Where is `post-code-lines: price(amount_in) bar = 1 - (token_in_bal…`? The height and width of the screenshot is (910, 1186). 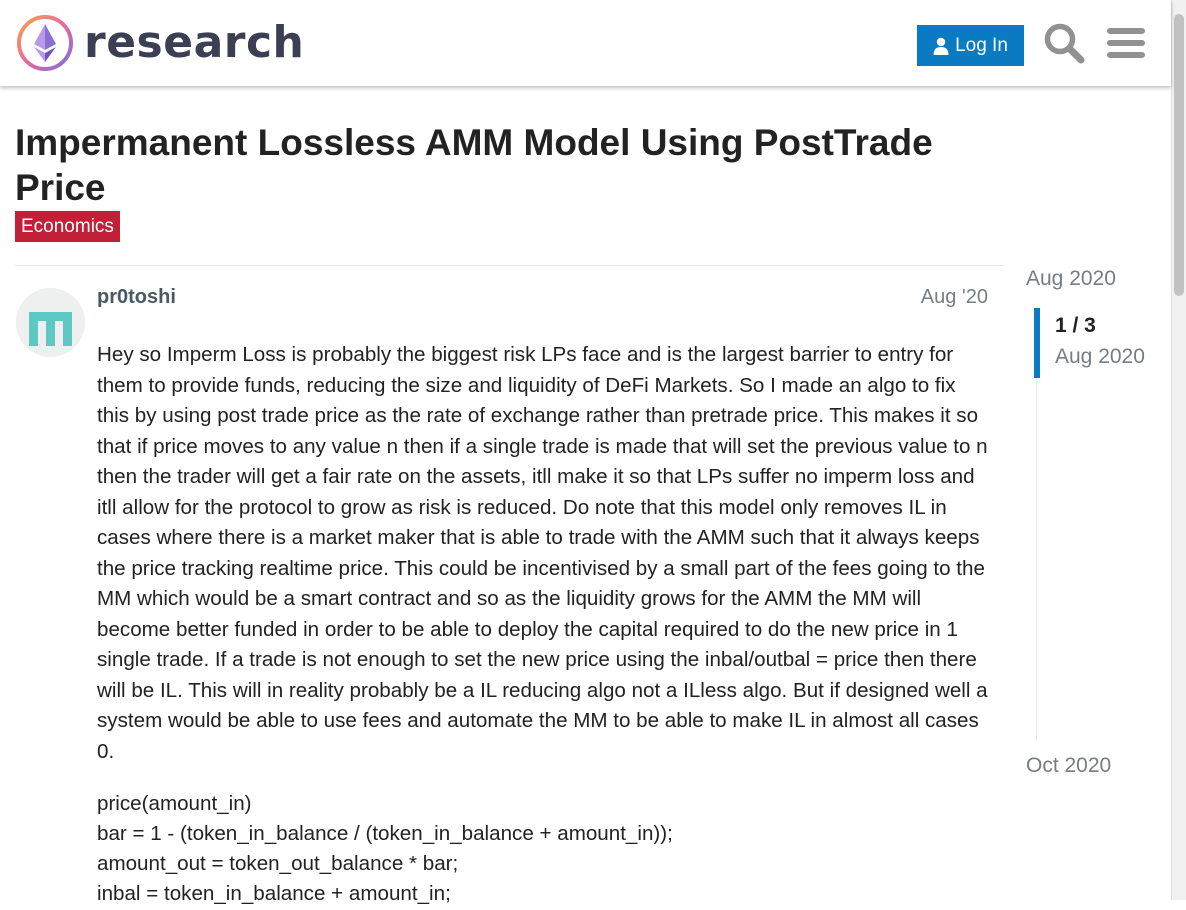
post-code-lines: price(amount_in) bar = 1 - (token_in_bal… is located at coordinates (544, 849).